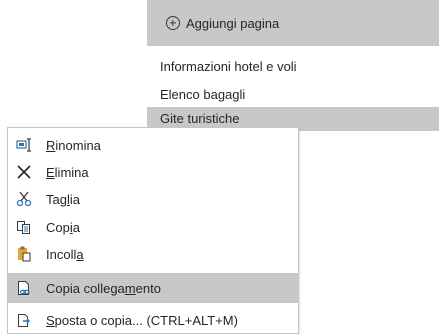 This screenshot has height=334, width=439. I want to click on page-item-label: Elenco bagagli, so click(203, 94).